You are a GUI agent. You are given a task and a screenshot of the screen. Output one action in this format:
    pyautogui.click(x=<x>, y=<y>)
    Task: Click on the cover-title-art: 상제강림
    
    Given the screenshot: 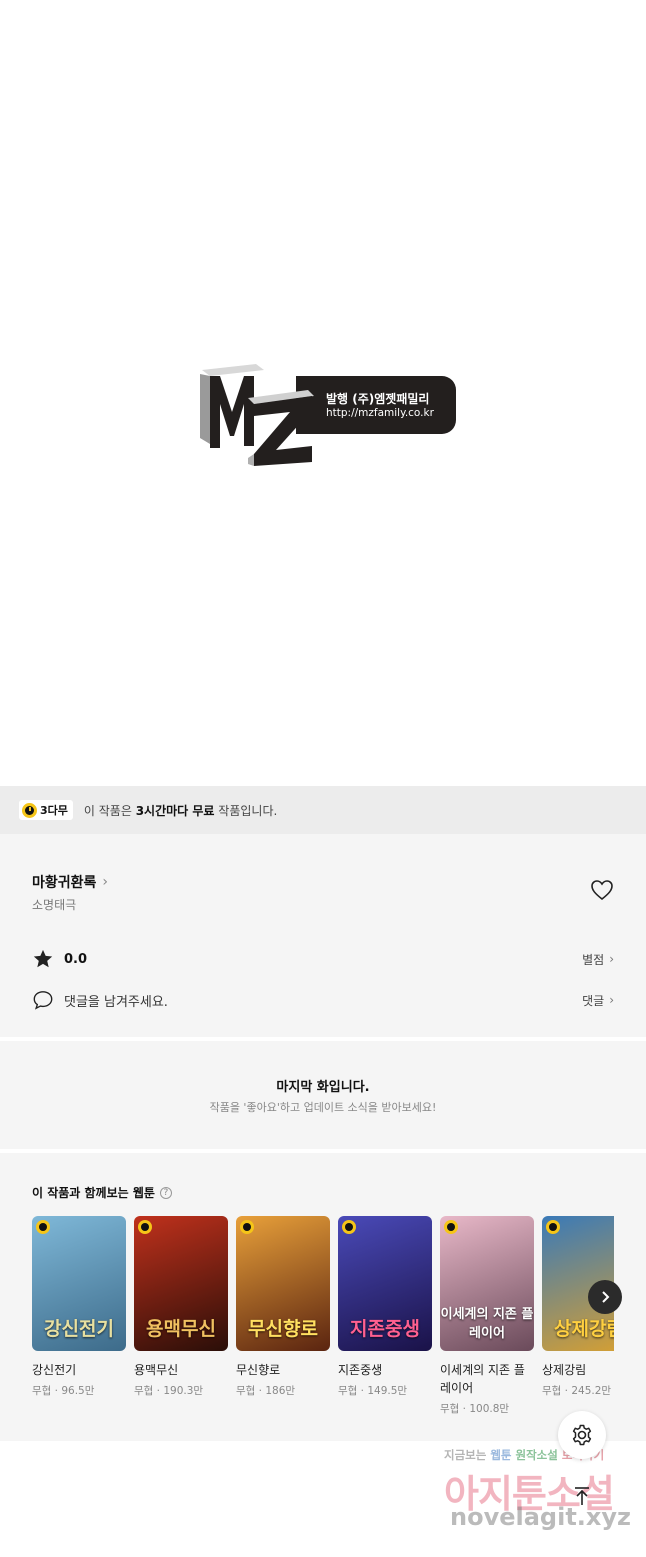 What is the action you would take?
    pyautogui.click(x=584, y=1329)
    